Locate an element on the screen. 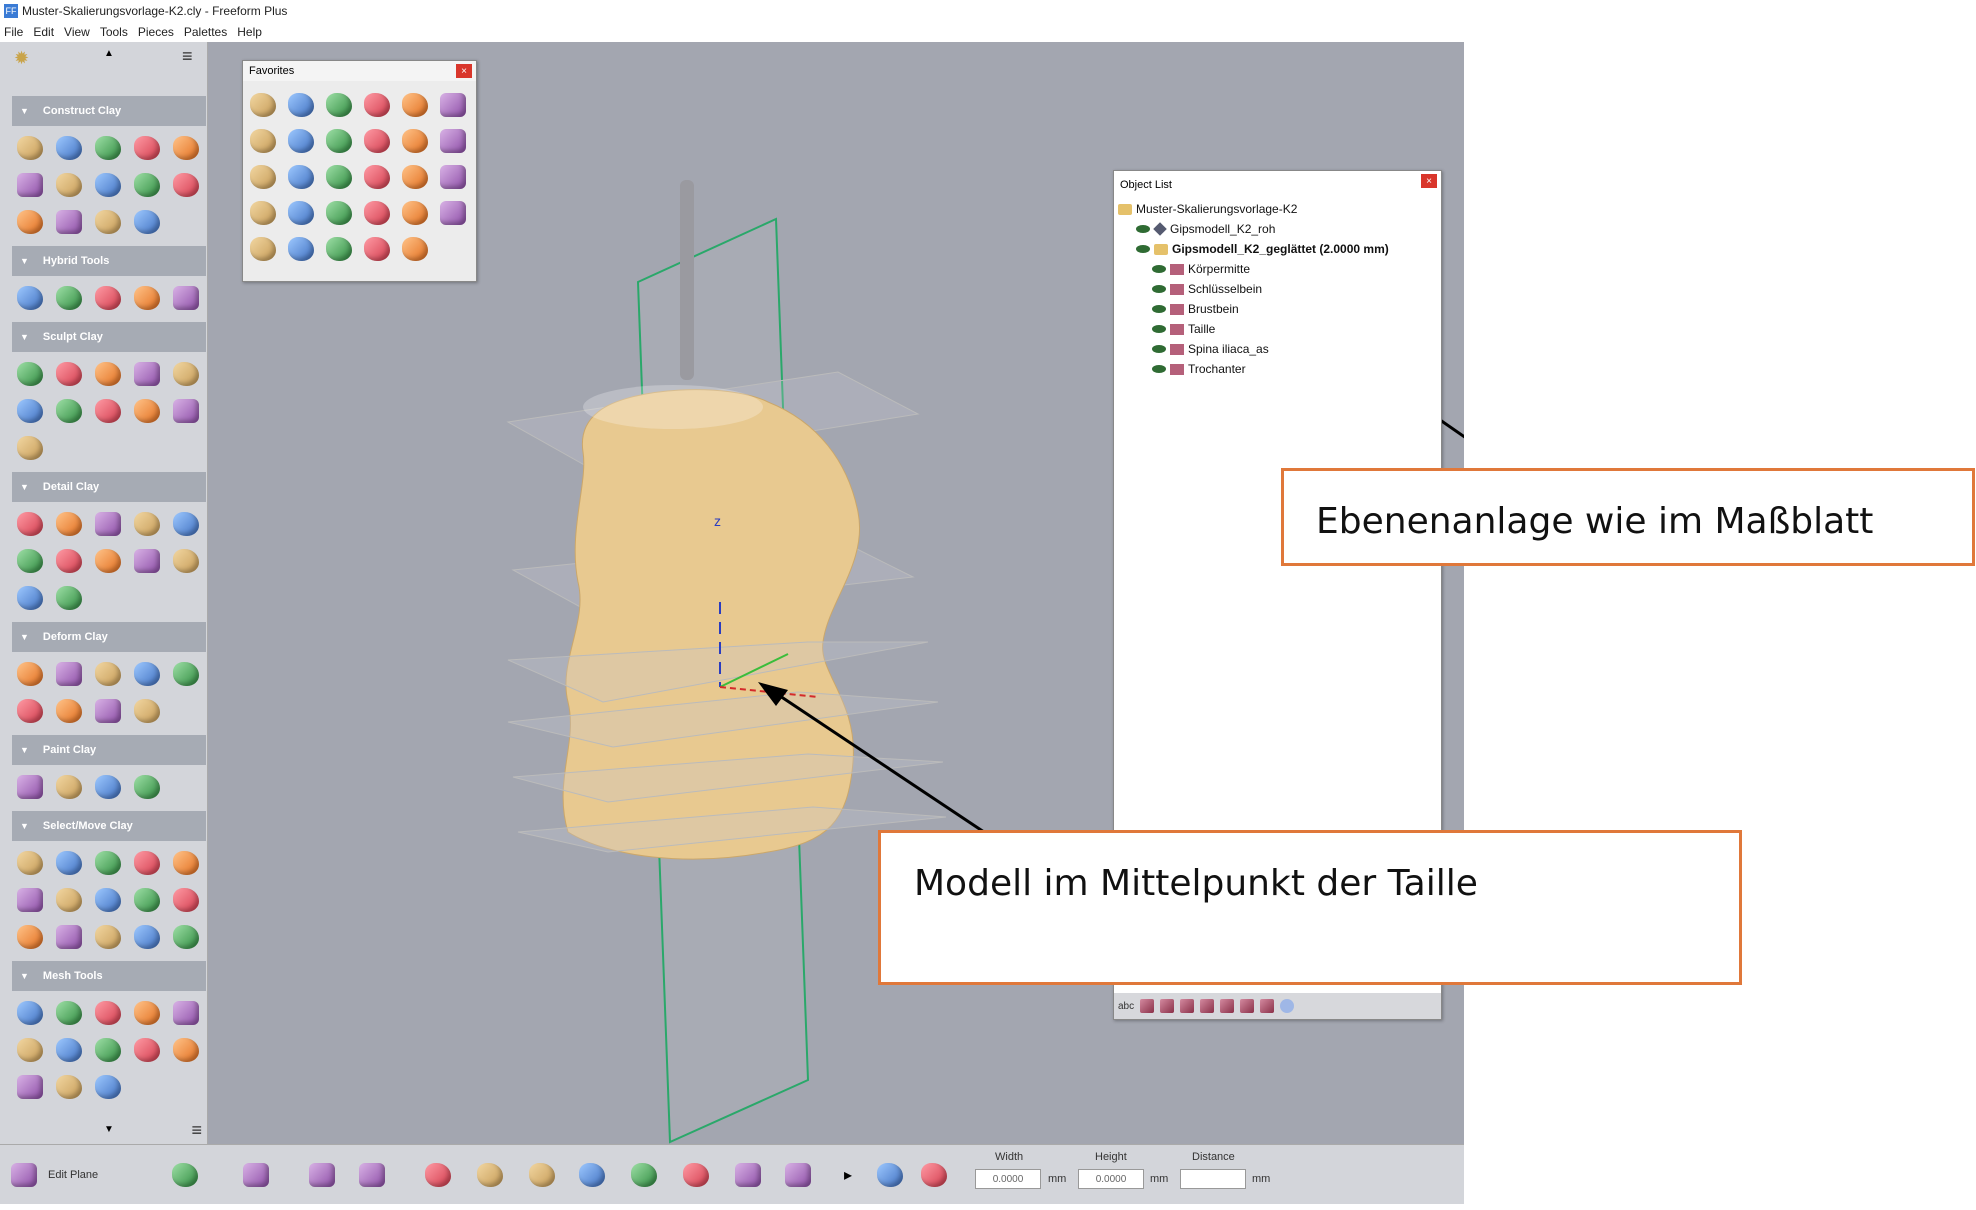  section-header-mesh-tools: ▼ Mesh Tools is located at coordinates (109, 976).